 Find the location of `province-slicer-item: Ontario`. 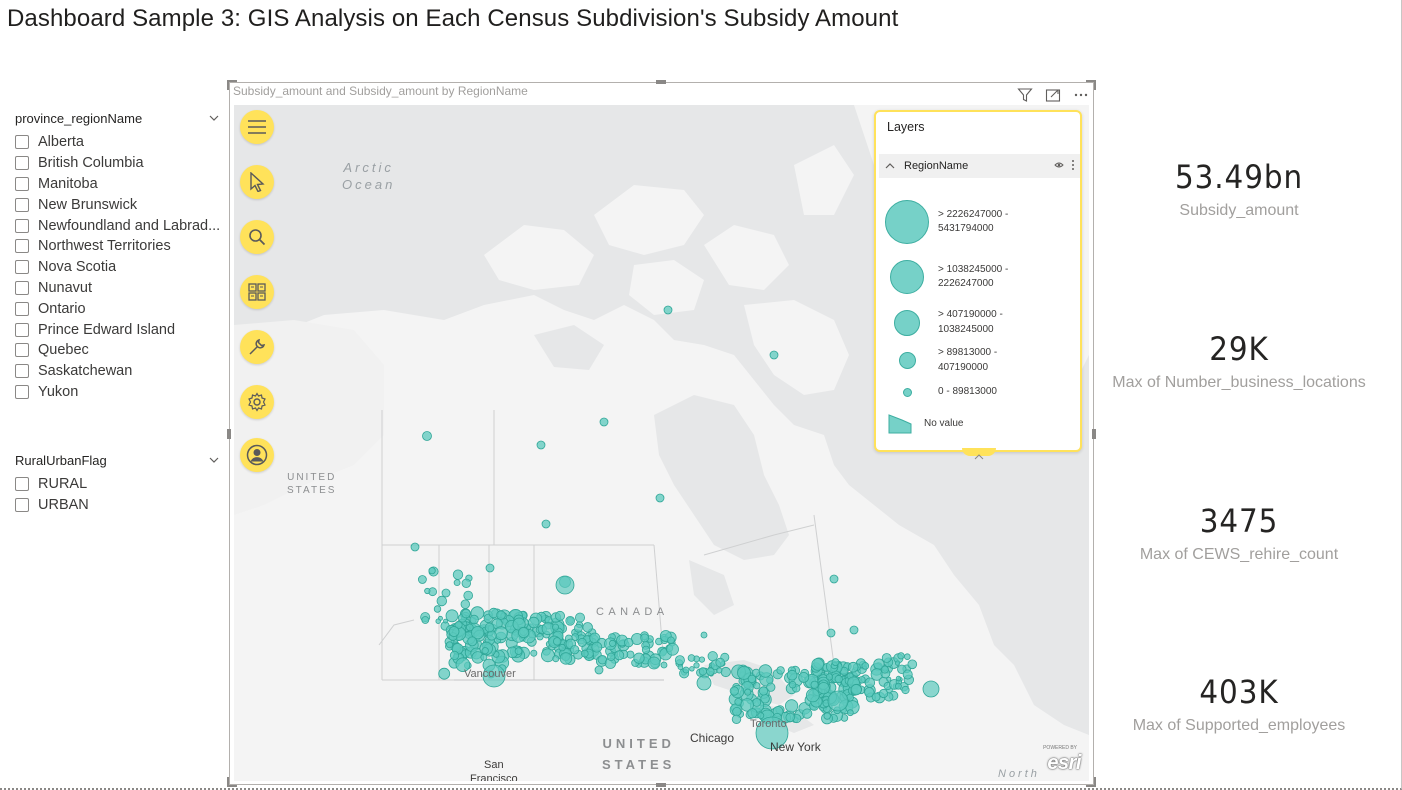

province-slicer-item: Ontario is located at coordinates (117, 308).